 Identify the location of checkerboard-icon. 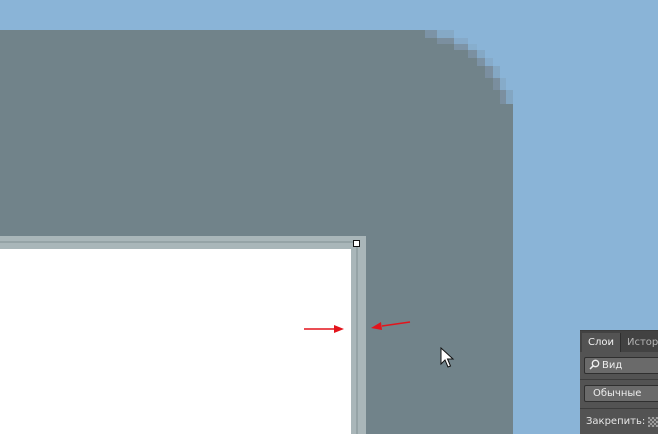
(653, 422).